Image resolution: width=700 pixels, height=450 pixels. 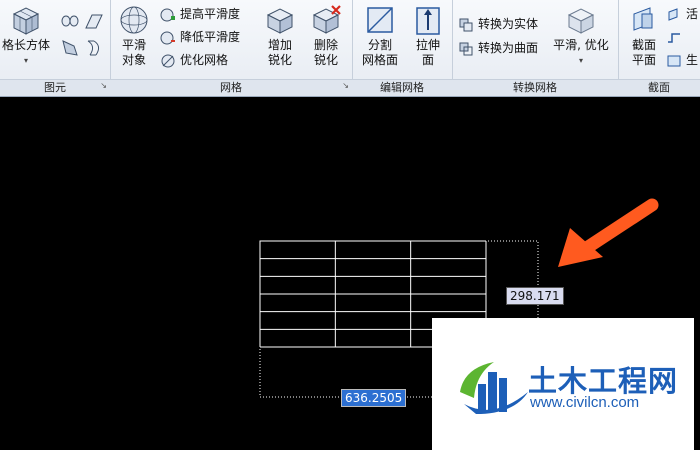 What do you see at coordinates (374, 398) in the screenshot?
I see `dimension-input-width: 636.2505` at bounding box center [374, 398].